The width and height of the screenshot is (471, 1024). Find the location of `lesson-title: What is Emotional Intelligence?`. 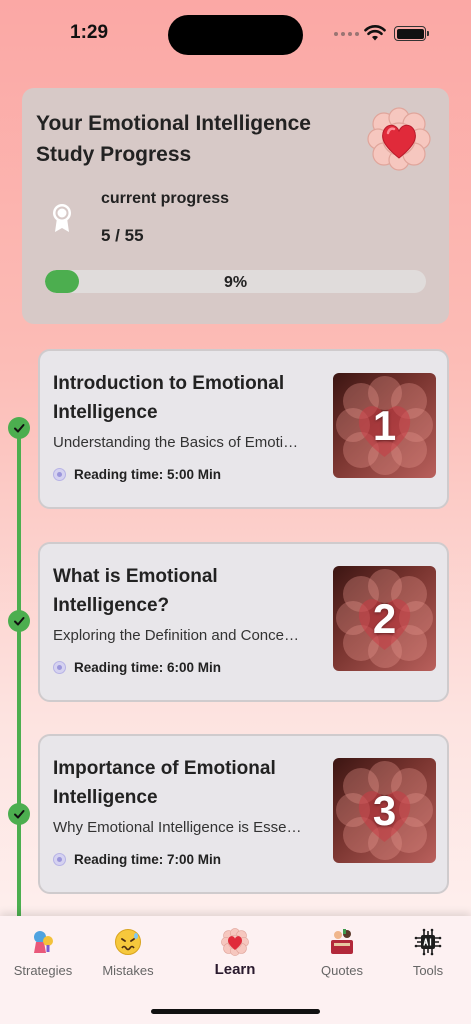

lesson-title: What is Emotional Intelligence? is located at coordinates (135, 591).